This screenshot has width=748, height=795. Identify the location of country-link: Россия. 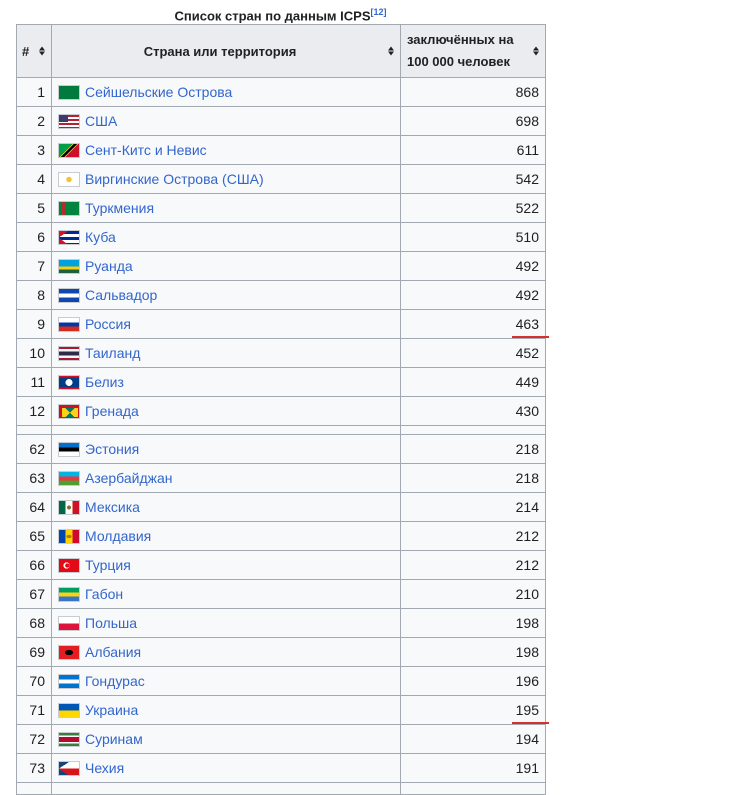
(108, 324).